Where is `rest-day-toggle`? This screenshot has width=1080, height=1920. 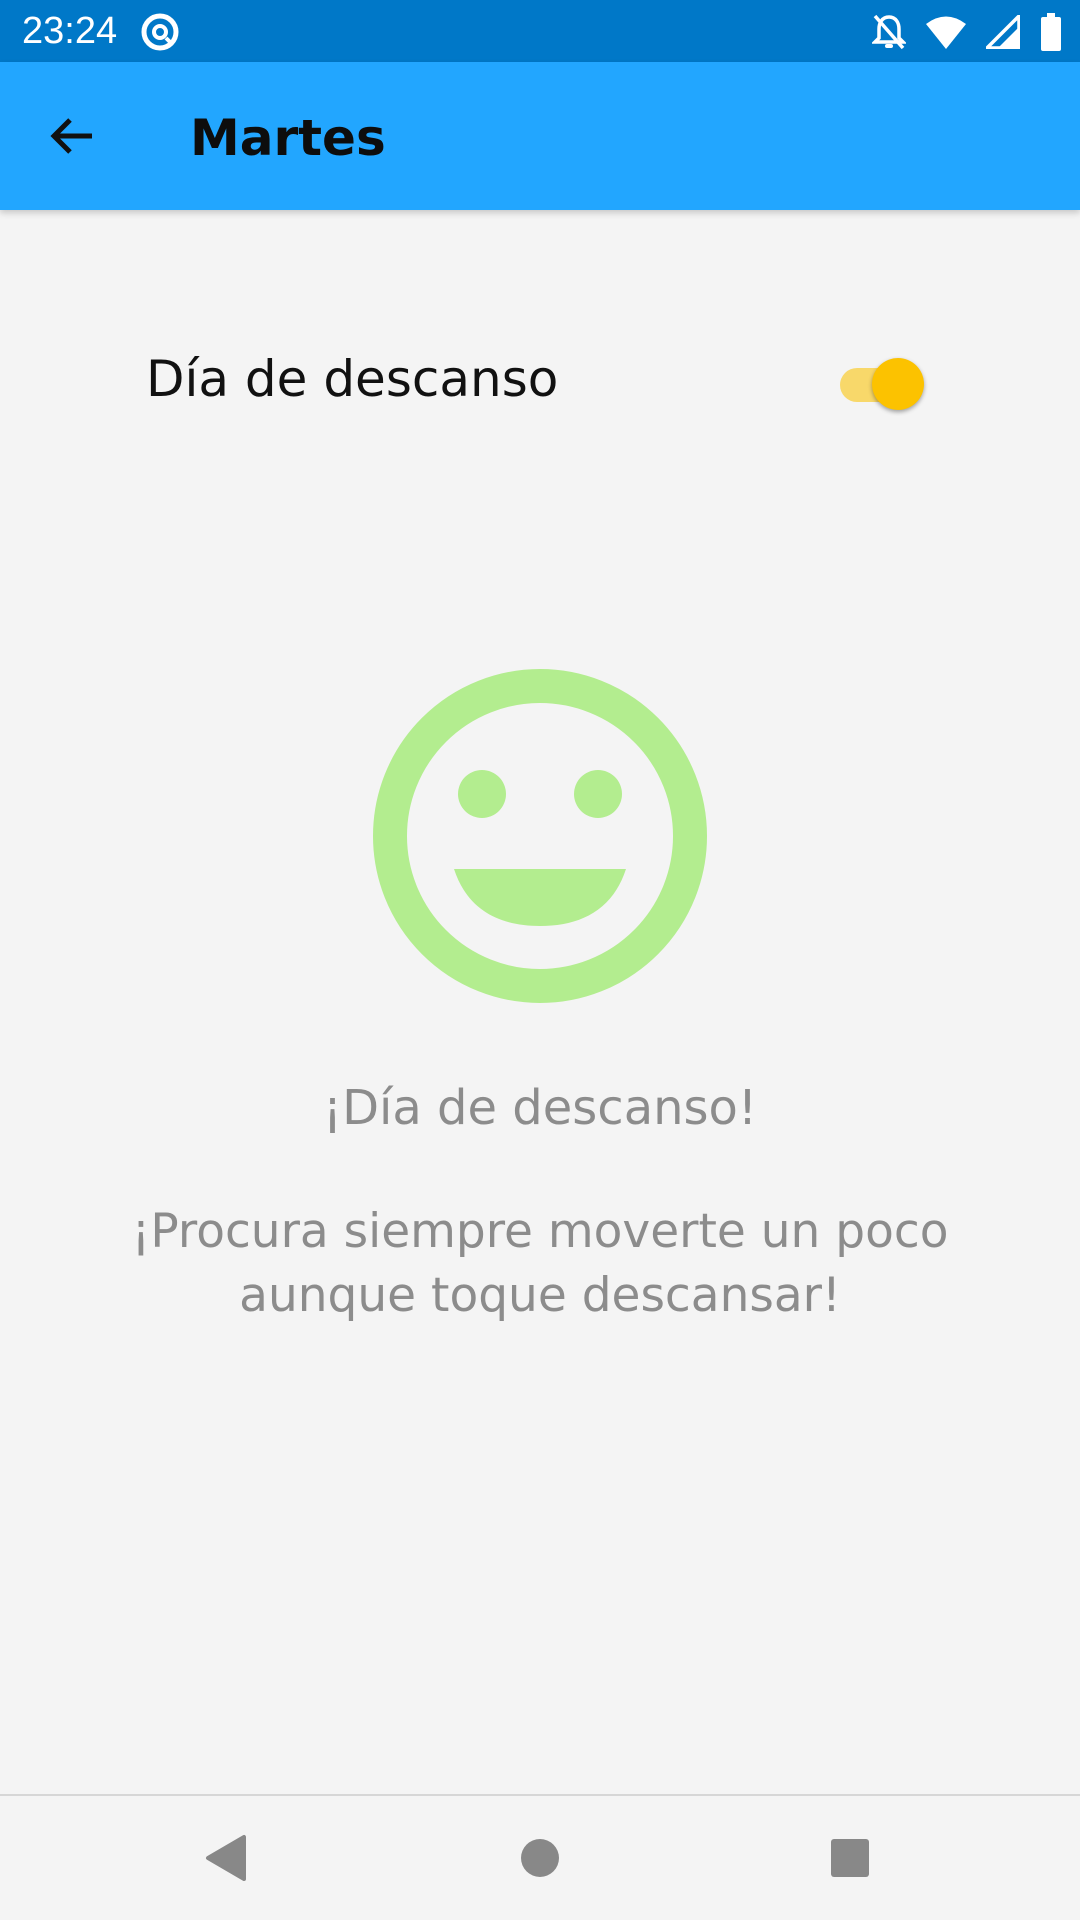 rest-day-toggle is located at coordinates (886, 379).